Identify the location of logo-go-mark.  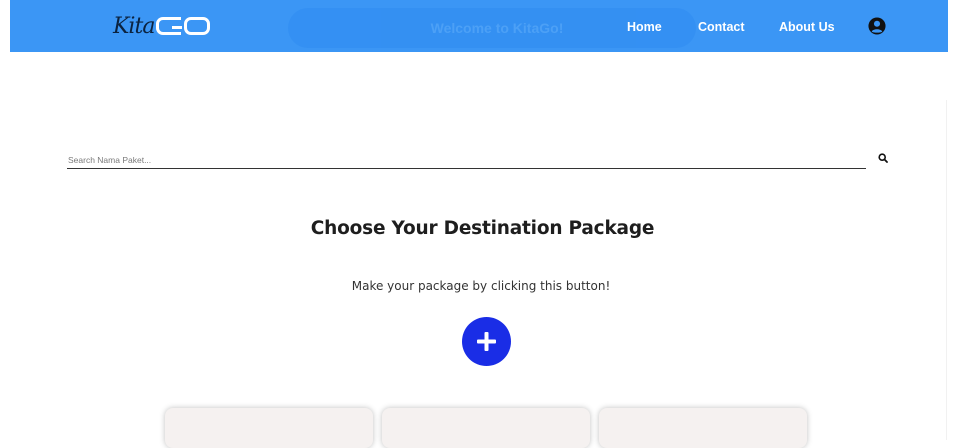
(183, 26).